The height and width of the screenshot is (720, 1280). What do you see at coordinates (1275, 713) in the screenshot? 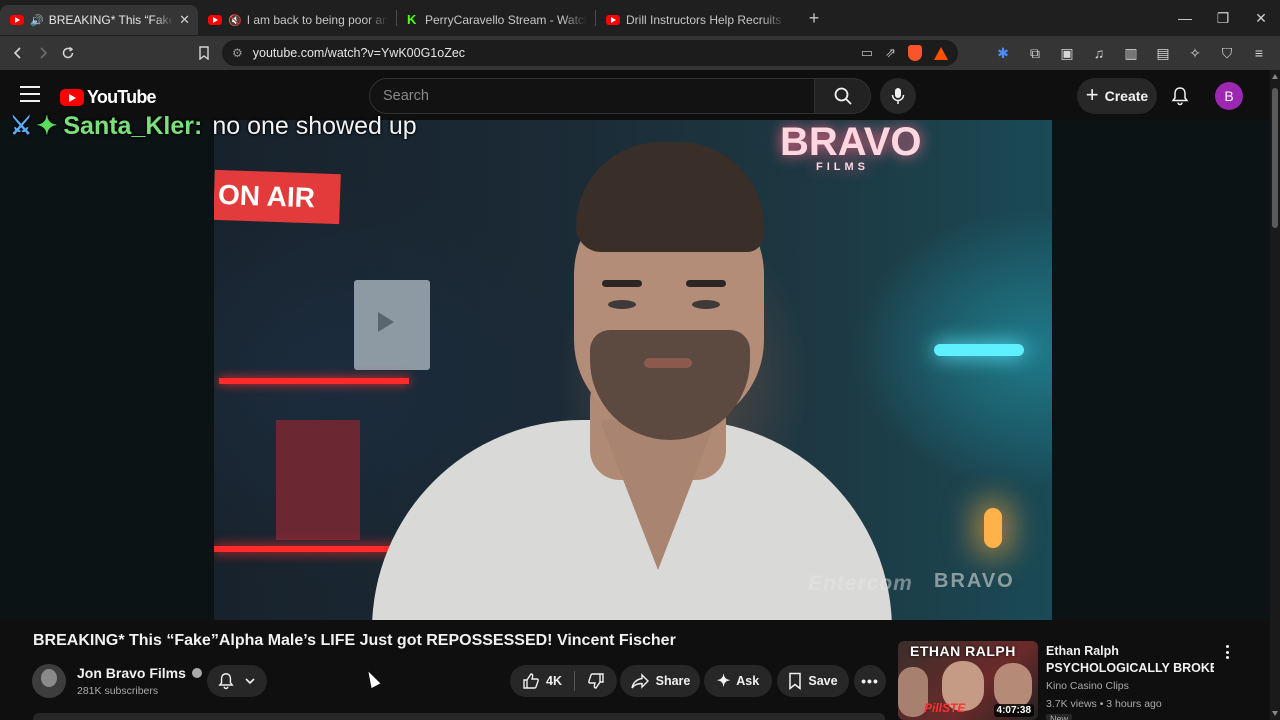
I see `scroll-down-icon` at bounding box center [1275, 713].